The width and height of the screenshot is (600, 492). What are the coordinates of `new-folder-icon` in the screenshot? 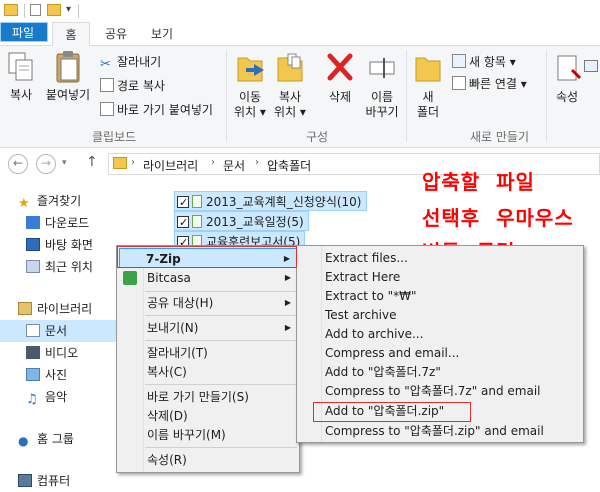 It's located at (54, 10).